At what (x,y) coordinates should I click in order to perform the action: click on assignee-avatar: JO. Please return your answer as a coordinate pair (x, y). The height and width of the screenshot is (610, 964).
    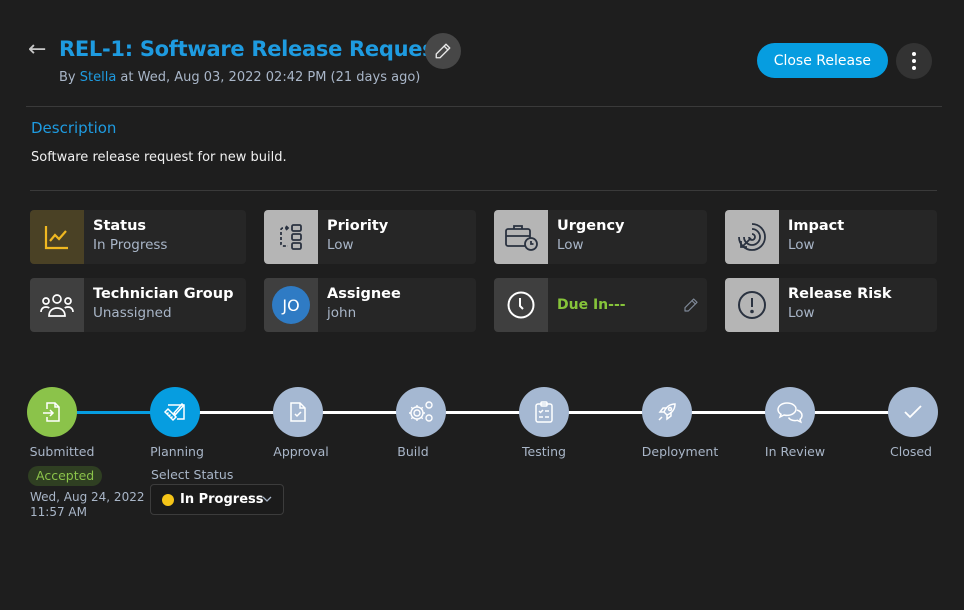
    Looking at the image, I should click on (291, 305).